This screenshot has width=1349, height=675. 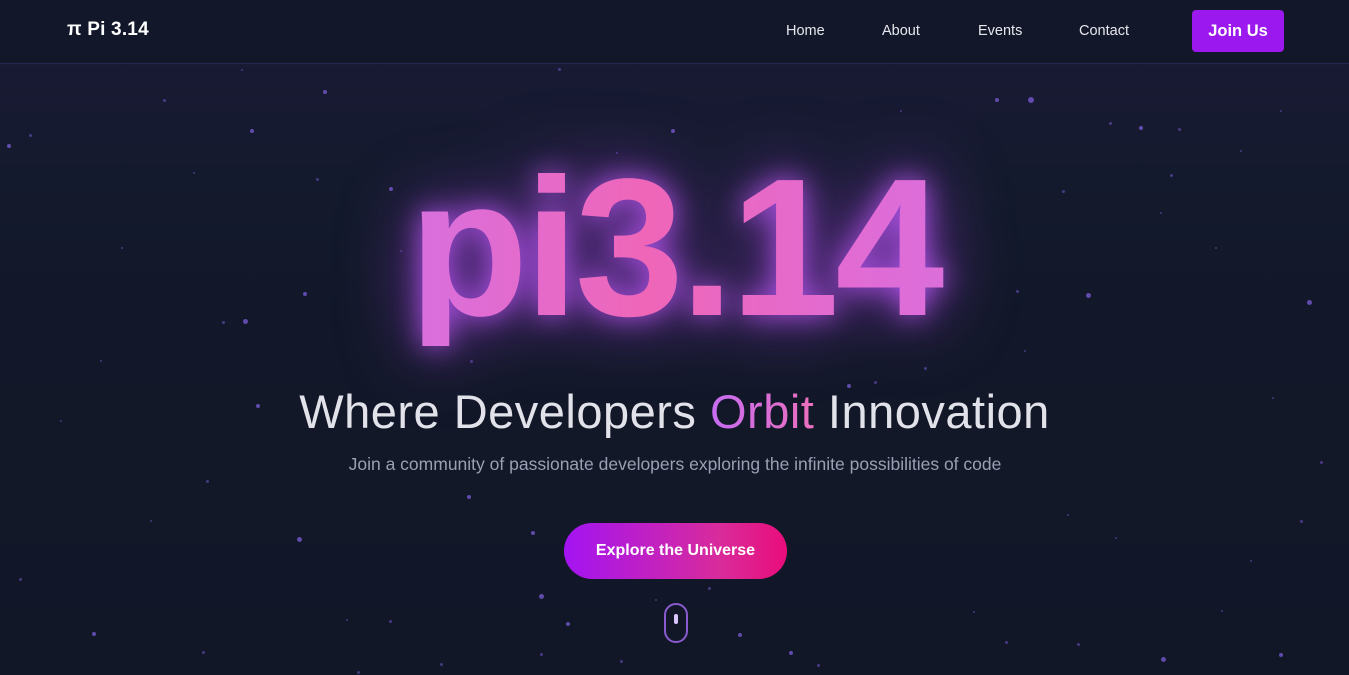 I want to click on nav-link-events: Events, so click(x=1000, y=31).